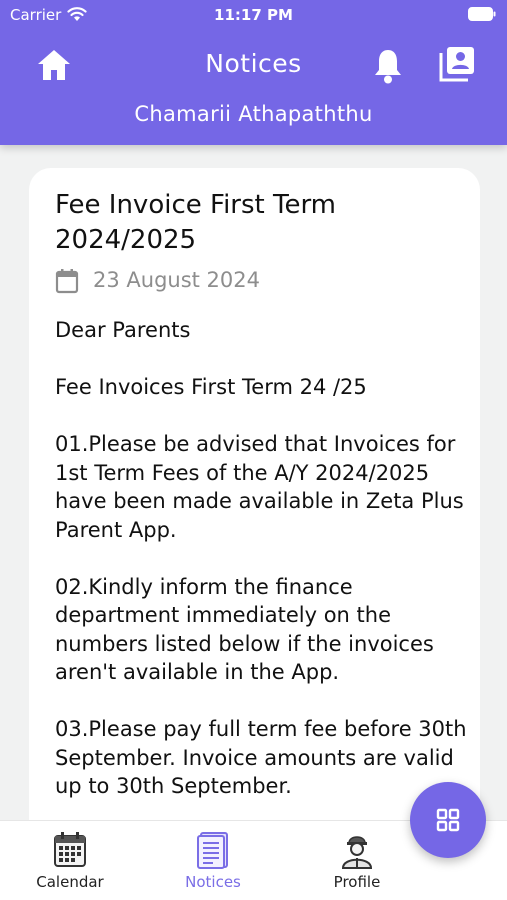 Image resolution: width=507 pixels, height=900 pixels. I want to click on notices-icon, so click(212, 850).